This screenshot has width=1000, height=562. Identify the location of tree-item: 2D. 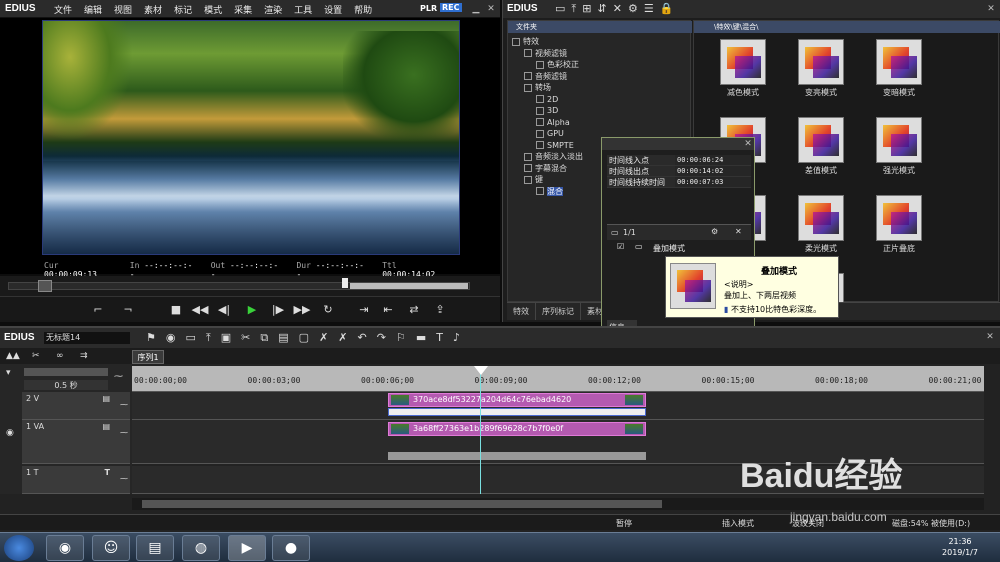
(600, 100).